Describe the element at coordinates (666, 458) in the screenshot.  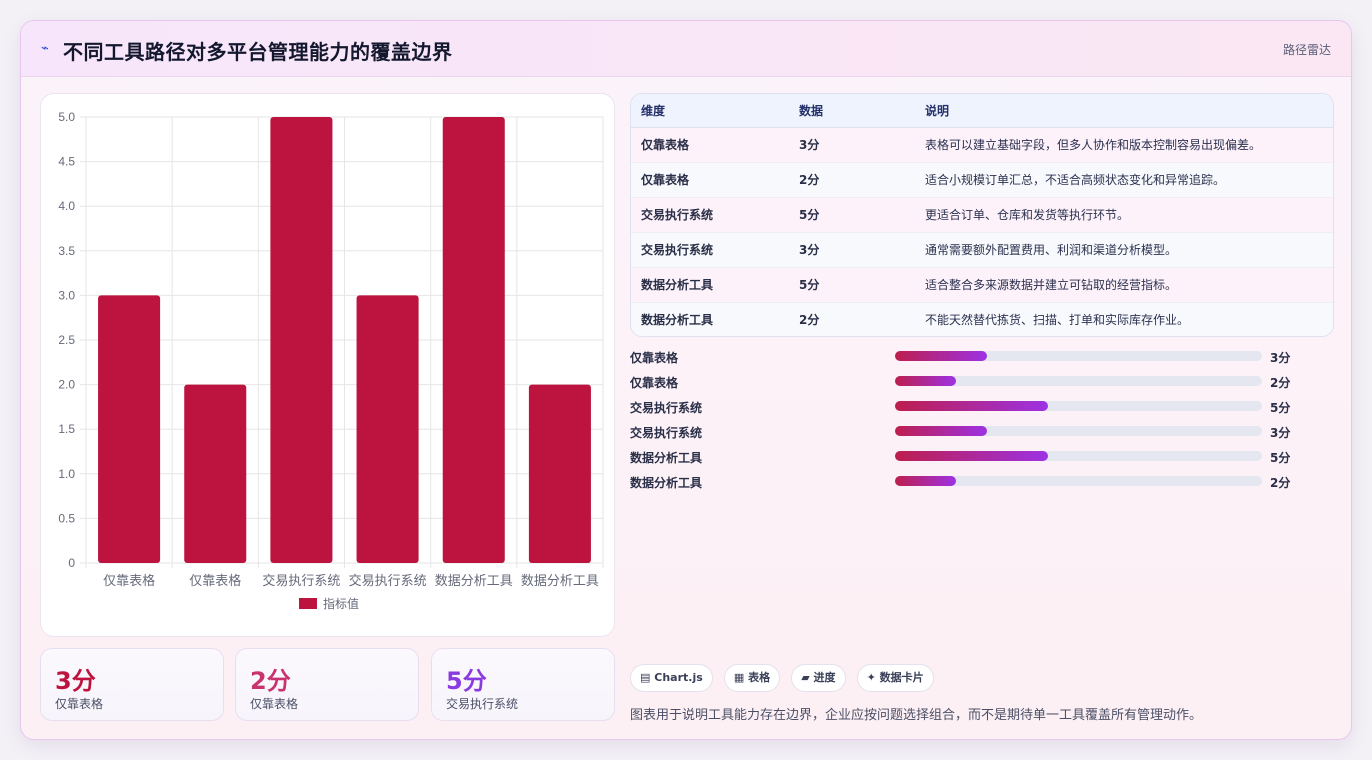
I see `progress-label: 数据分析工具` at that location.